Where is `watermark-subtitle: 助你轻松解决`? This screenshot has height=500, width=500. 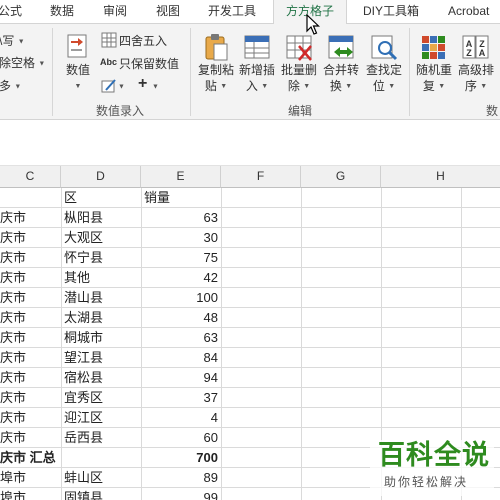 watermark-subtitle: 助你轻松解决 is located at coordinates (426, 482).